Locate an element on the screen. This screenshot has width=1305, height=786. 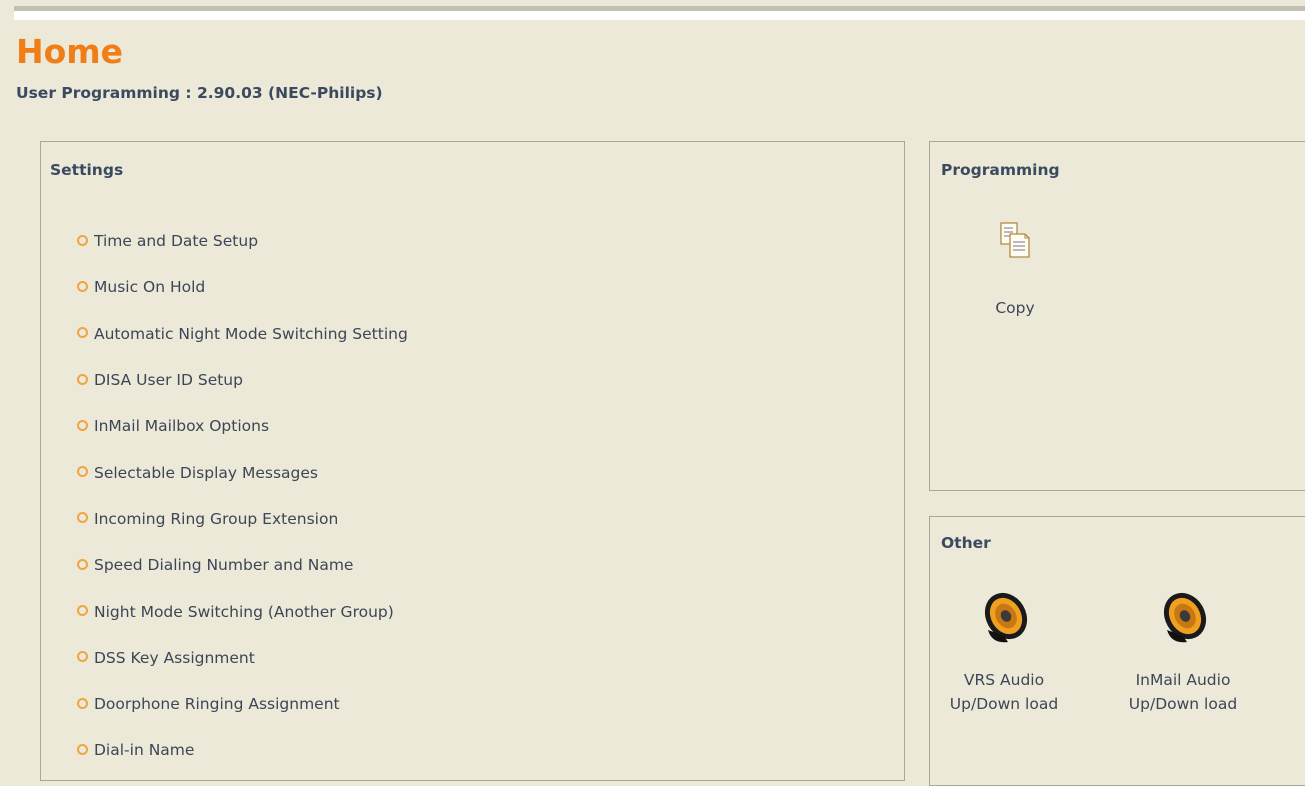
inmail-audio-label: InMail Audio Up/Down load is located at coordinates (1183, 692).